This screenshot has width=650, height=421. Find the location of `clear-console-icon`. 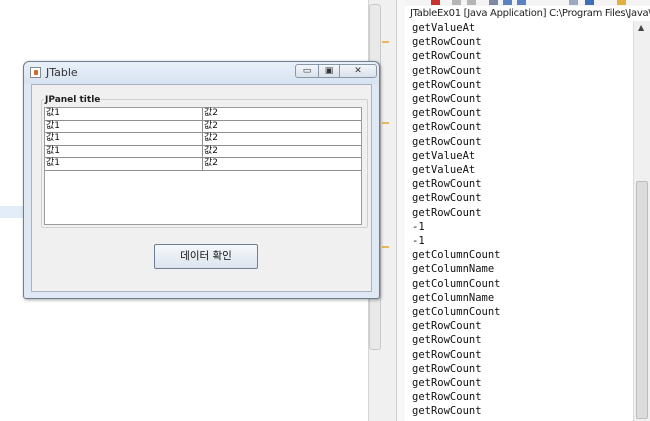

clear-console-icon is located at coordinates (493, 2).